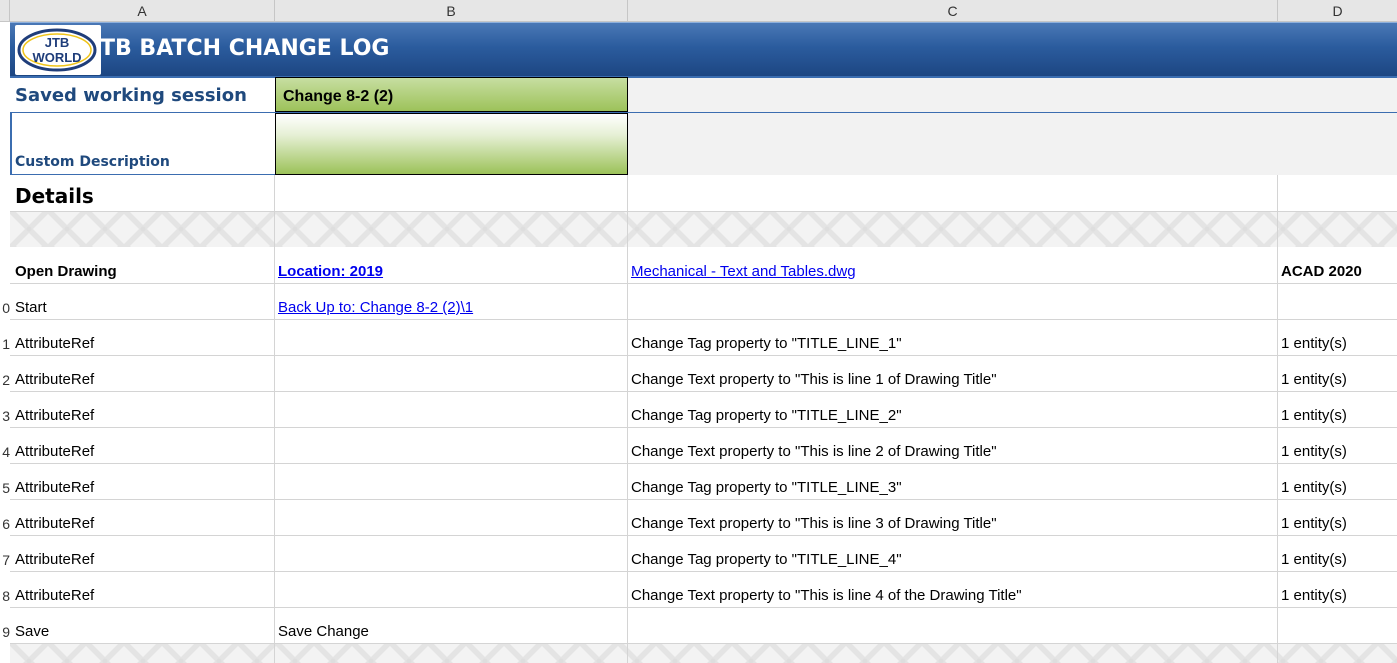 This screenshot has height=663, width=1397. Describe the element at coordinates (451, 11) in the screenshot. I see `column-header-b: B` at that location.